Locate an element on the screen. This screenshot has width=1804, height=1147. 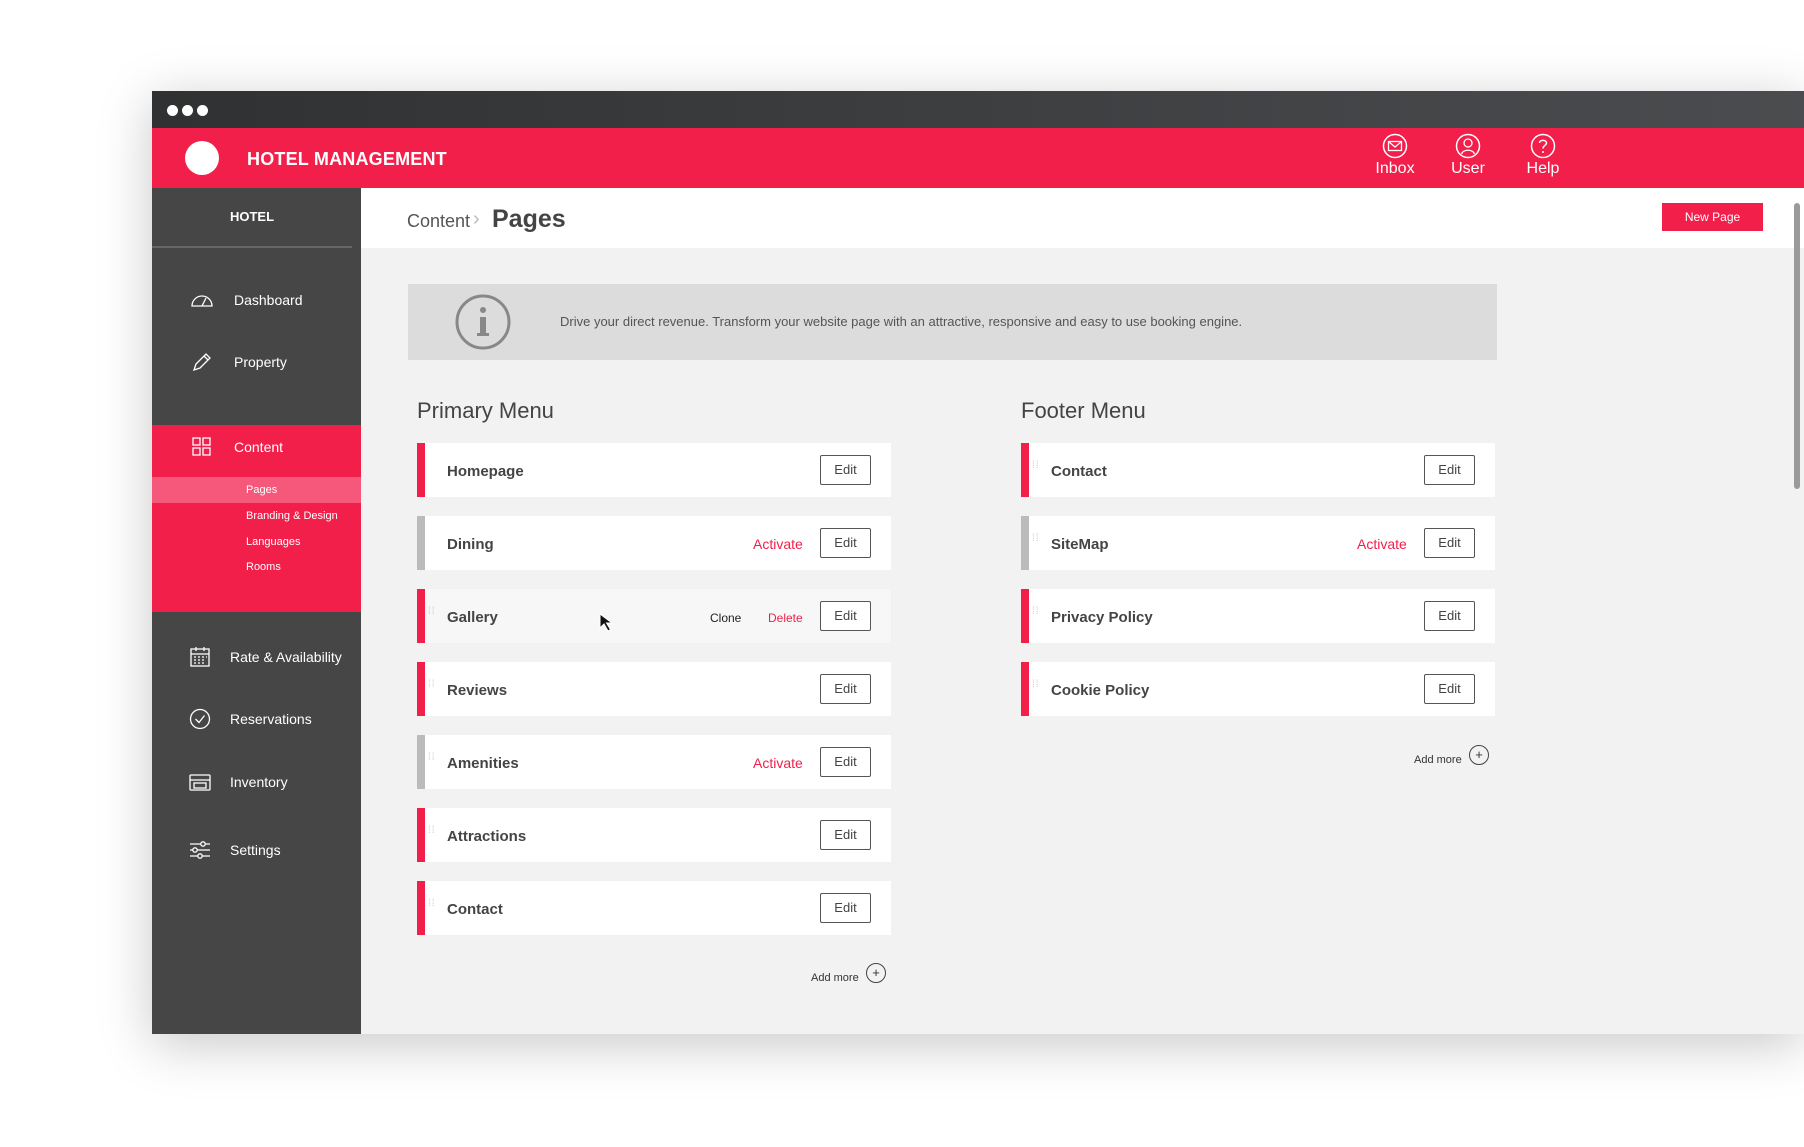
row-name: SiteMap is located at coordinates (1080, 544).